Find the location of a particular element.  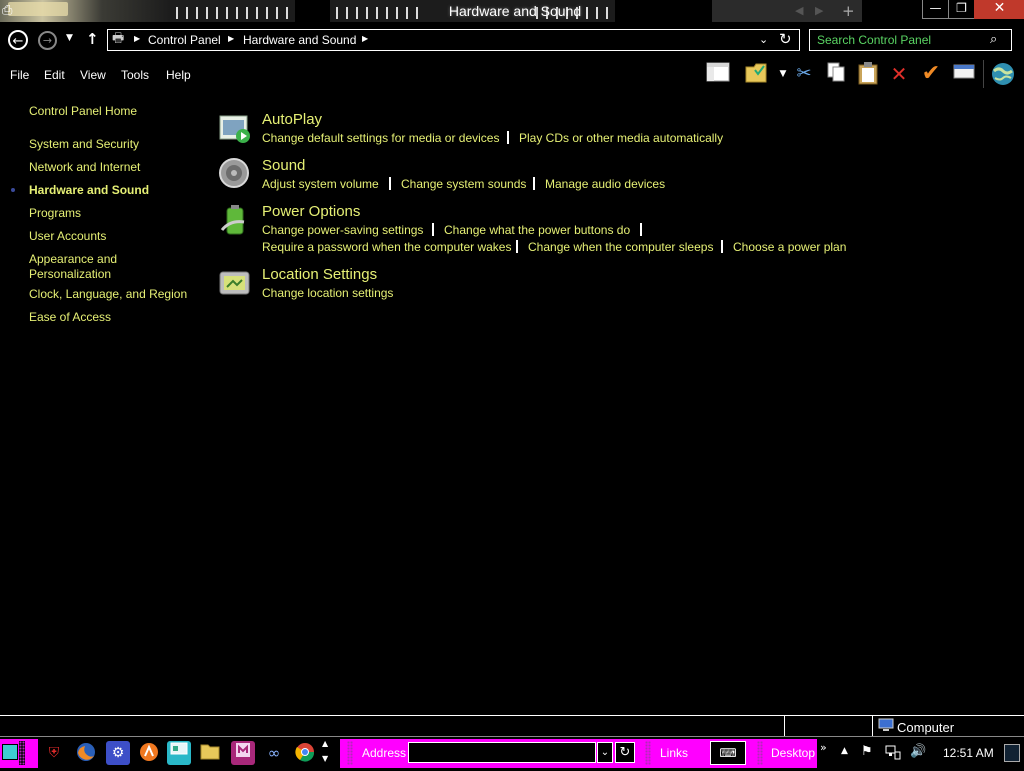

arrow-left-icon: ← is located at coordinates (18, 41).